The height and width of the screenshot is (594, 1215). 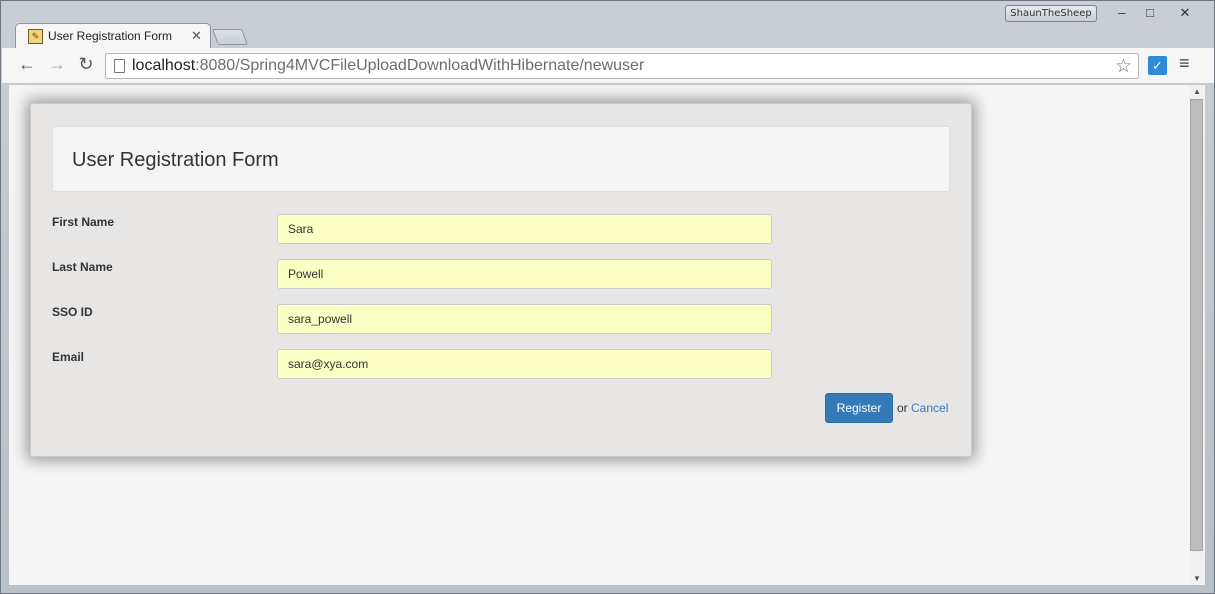 What do you see at coordinates (82, 267) in the screenshot?
I see `last-name-label: Last Name` at bounding box center [82, 267].